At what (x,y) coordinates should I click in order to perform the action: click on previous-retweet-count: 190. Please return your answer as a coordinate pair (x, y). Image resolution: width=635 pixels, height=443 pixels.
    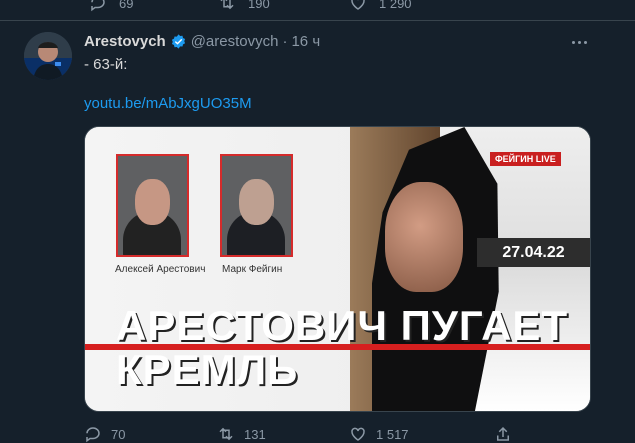
    Looking at the image, I should click on (259, 5).